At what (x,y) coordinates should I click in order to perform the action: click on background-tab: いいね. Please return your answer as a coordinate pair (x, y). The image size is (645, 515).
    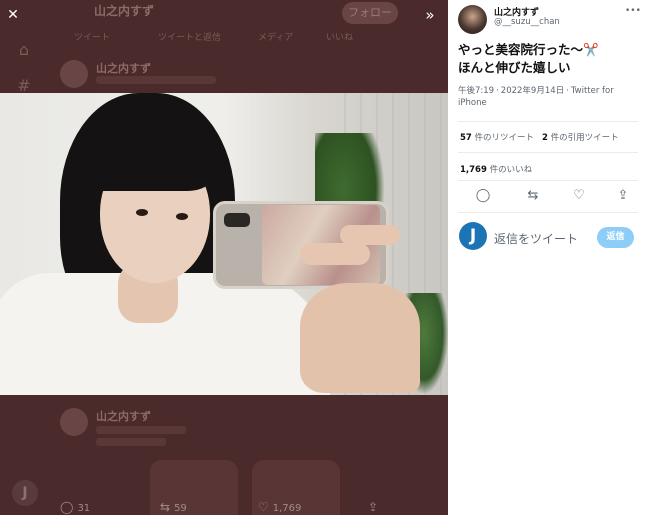
    Looking at the image, I should click on (340, 38).